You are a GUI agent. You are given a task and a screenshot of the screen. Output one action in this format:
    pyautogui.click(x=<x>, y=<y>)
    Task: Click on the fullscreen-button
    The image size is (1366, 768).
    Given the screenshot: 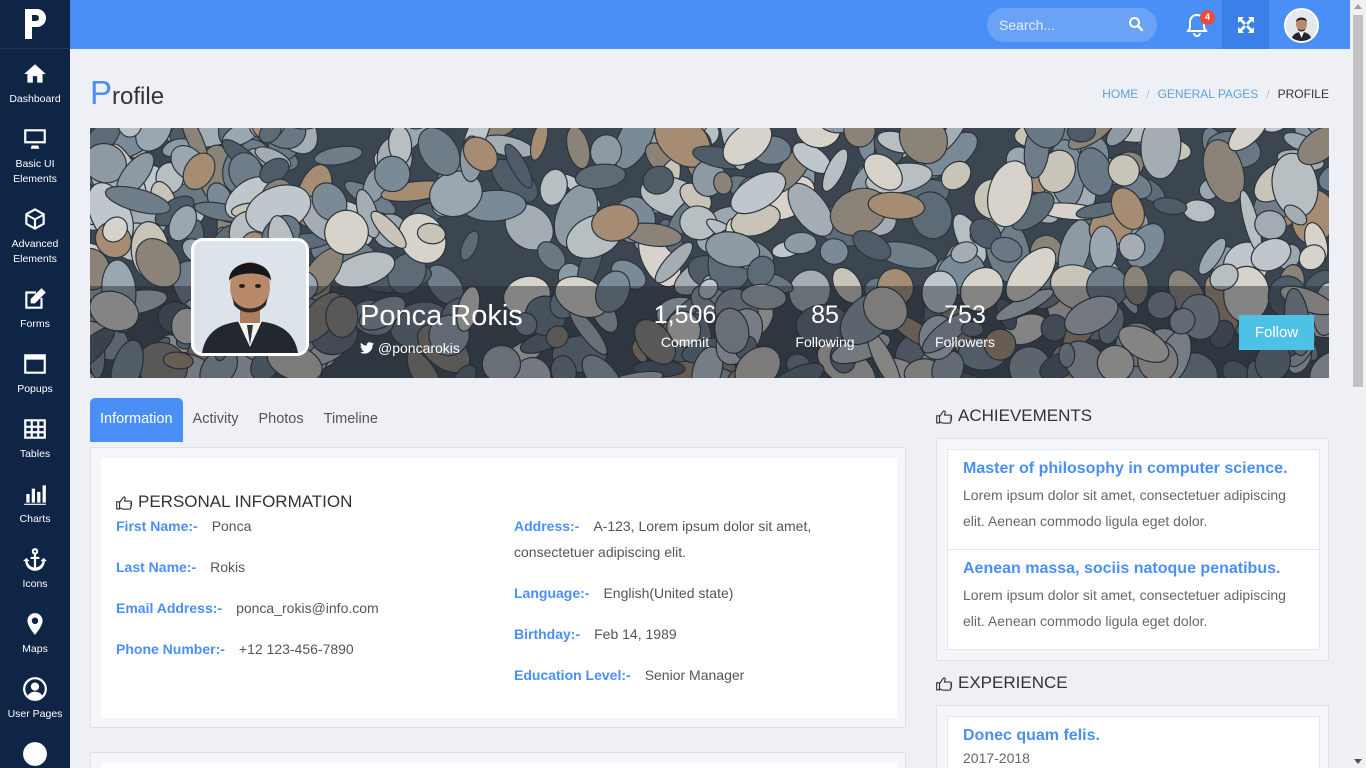 What is the action you would take?
    pyautogui.click(x=1245, y=24)
    